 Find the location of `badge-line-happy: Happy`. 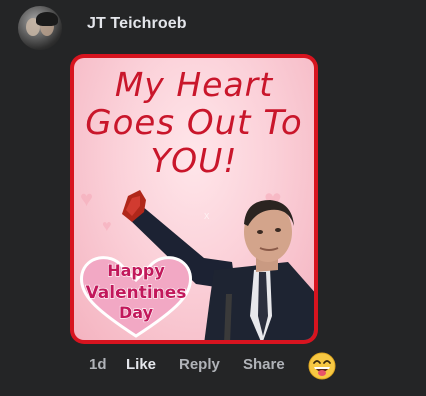

badge-line-happy: Happy is located at coordinates (136, 270).